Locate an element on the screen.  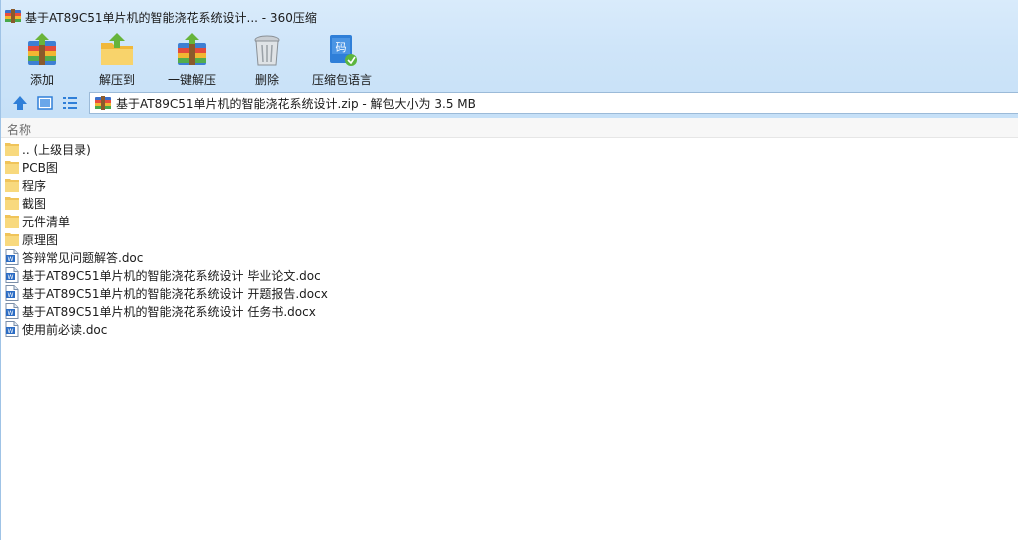
file-row: W 基于AT89C51单片机的智能浇花系统设计 开题报告.docx is located at coordinates (509, 293).